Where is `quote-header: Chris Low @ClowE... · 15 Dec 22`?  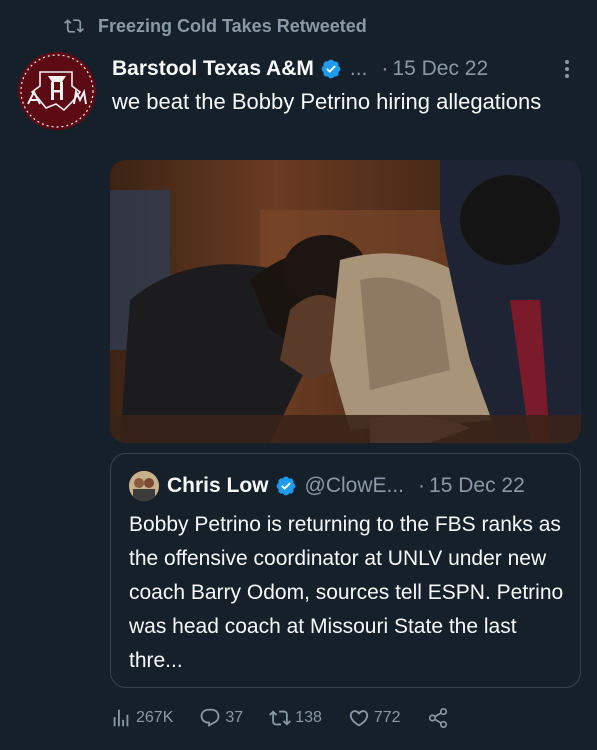 quote-header: Chris Low @ClowE... · 15 Dec 22 is located at coordinates (347, 486).